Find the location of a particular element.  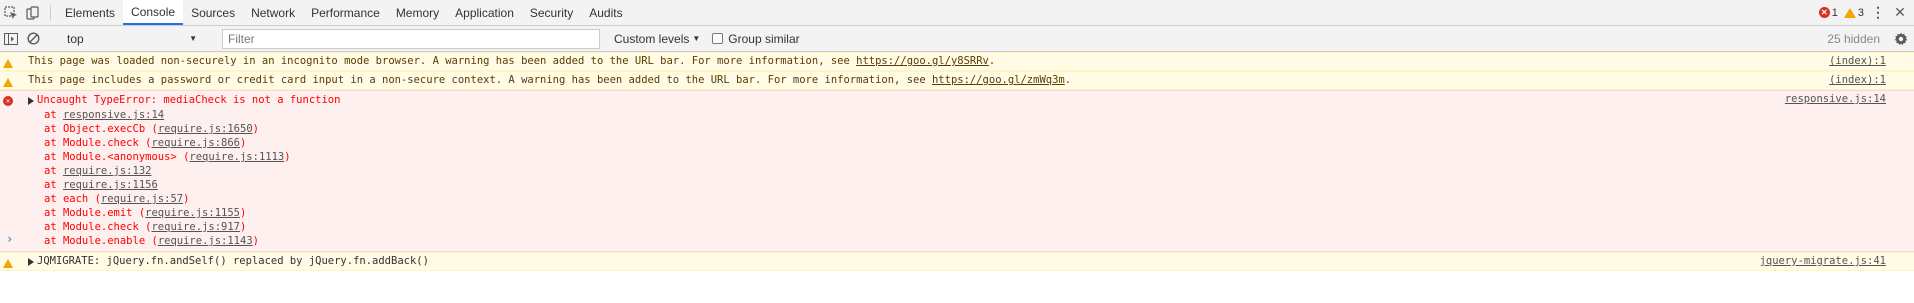

group-similar-toggle: Group similar is located at coordinates (756, 38).